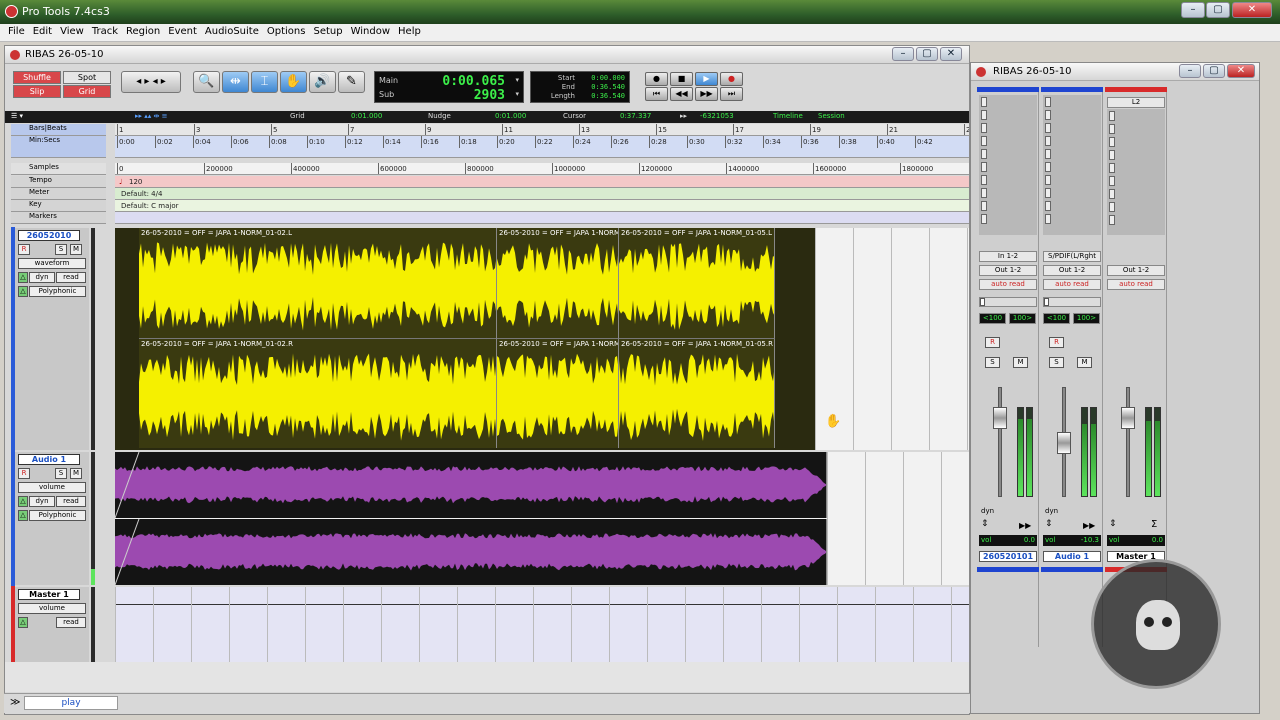 The height and width of the screenshot is (720, 1280). What do you see at coordinates (608, 78) in the screenshot?
I see `start-value: 0:00.000` at bounding box center [608, 78].